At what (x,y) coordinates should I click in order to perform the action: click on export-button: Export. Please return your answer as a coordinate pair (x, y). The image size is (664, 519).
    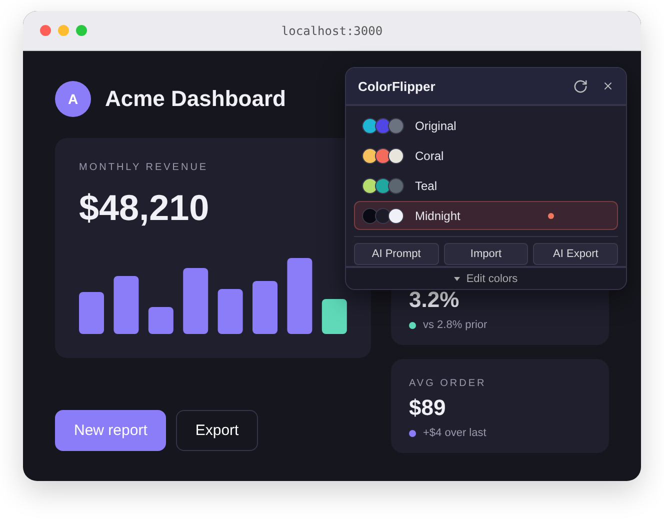
    Looking at the image, I should click on (217, 430).